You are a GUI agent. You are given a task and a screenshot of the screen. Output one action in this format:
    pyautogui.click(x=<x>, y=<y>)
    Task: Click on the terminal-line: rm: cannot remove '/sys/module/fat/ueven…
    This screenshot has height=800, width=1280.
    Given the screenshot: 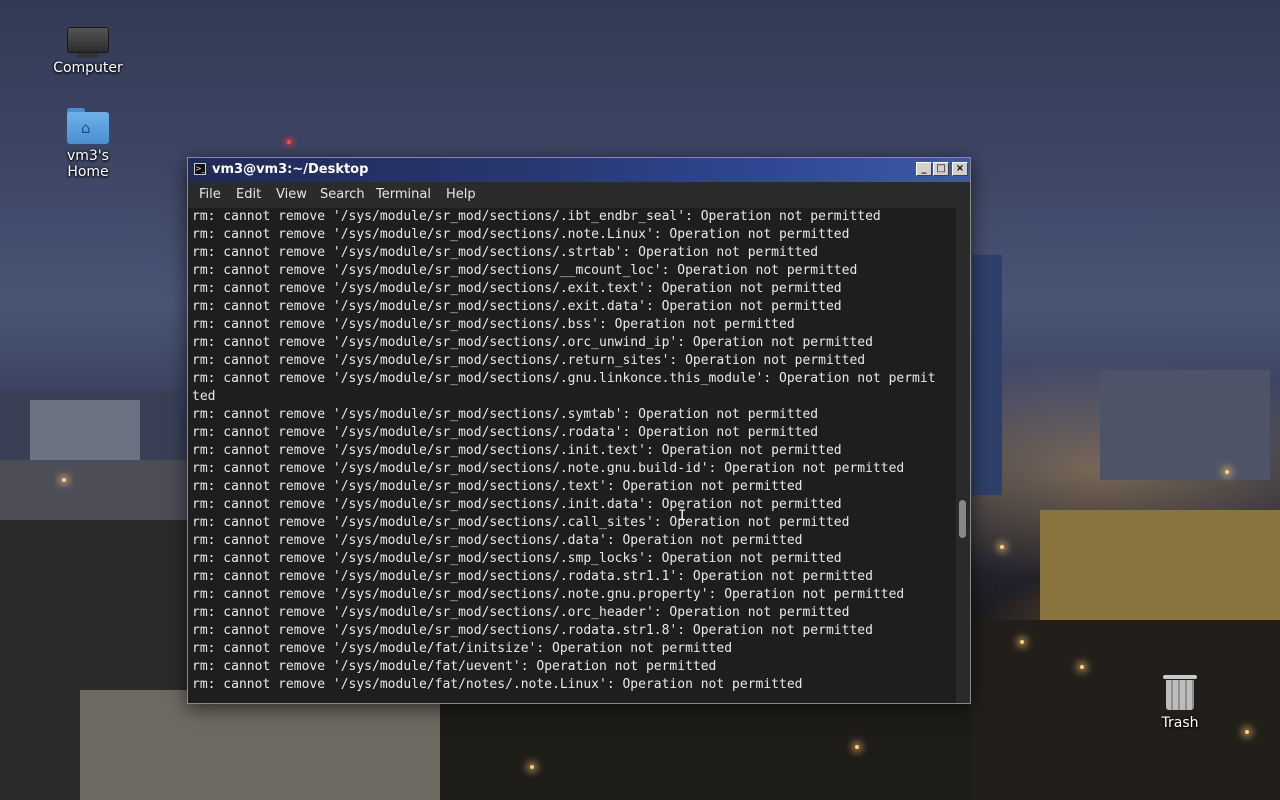 What is the action you would take?
    pyautogui.click(x=454, y=666)
    